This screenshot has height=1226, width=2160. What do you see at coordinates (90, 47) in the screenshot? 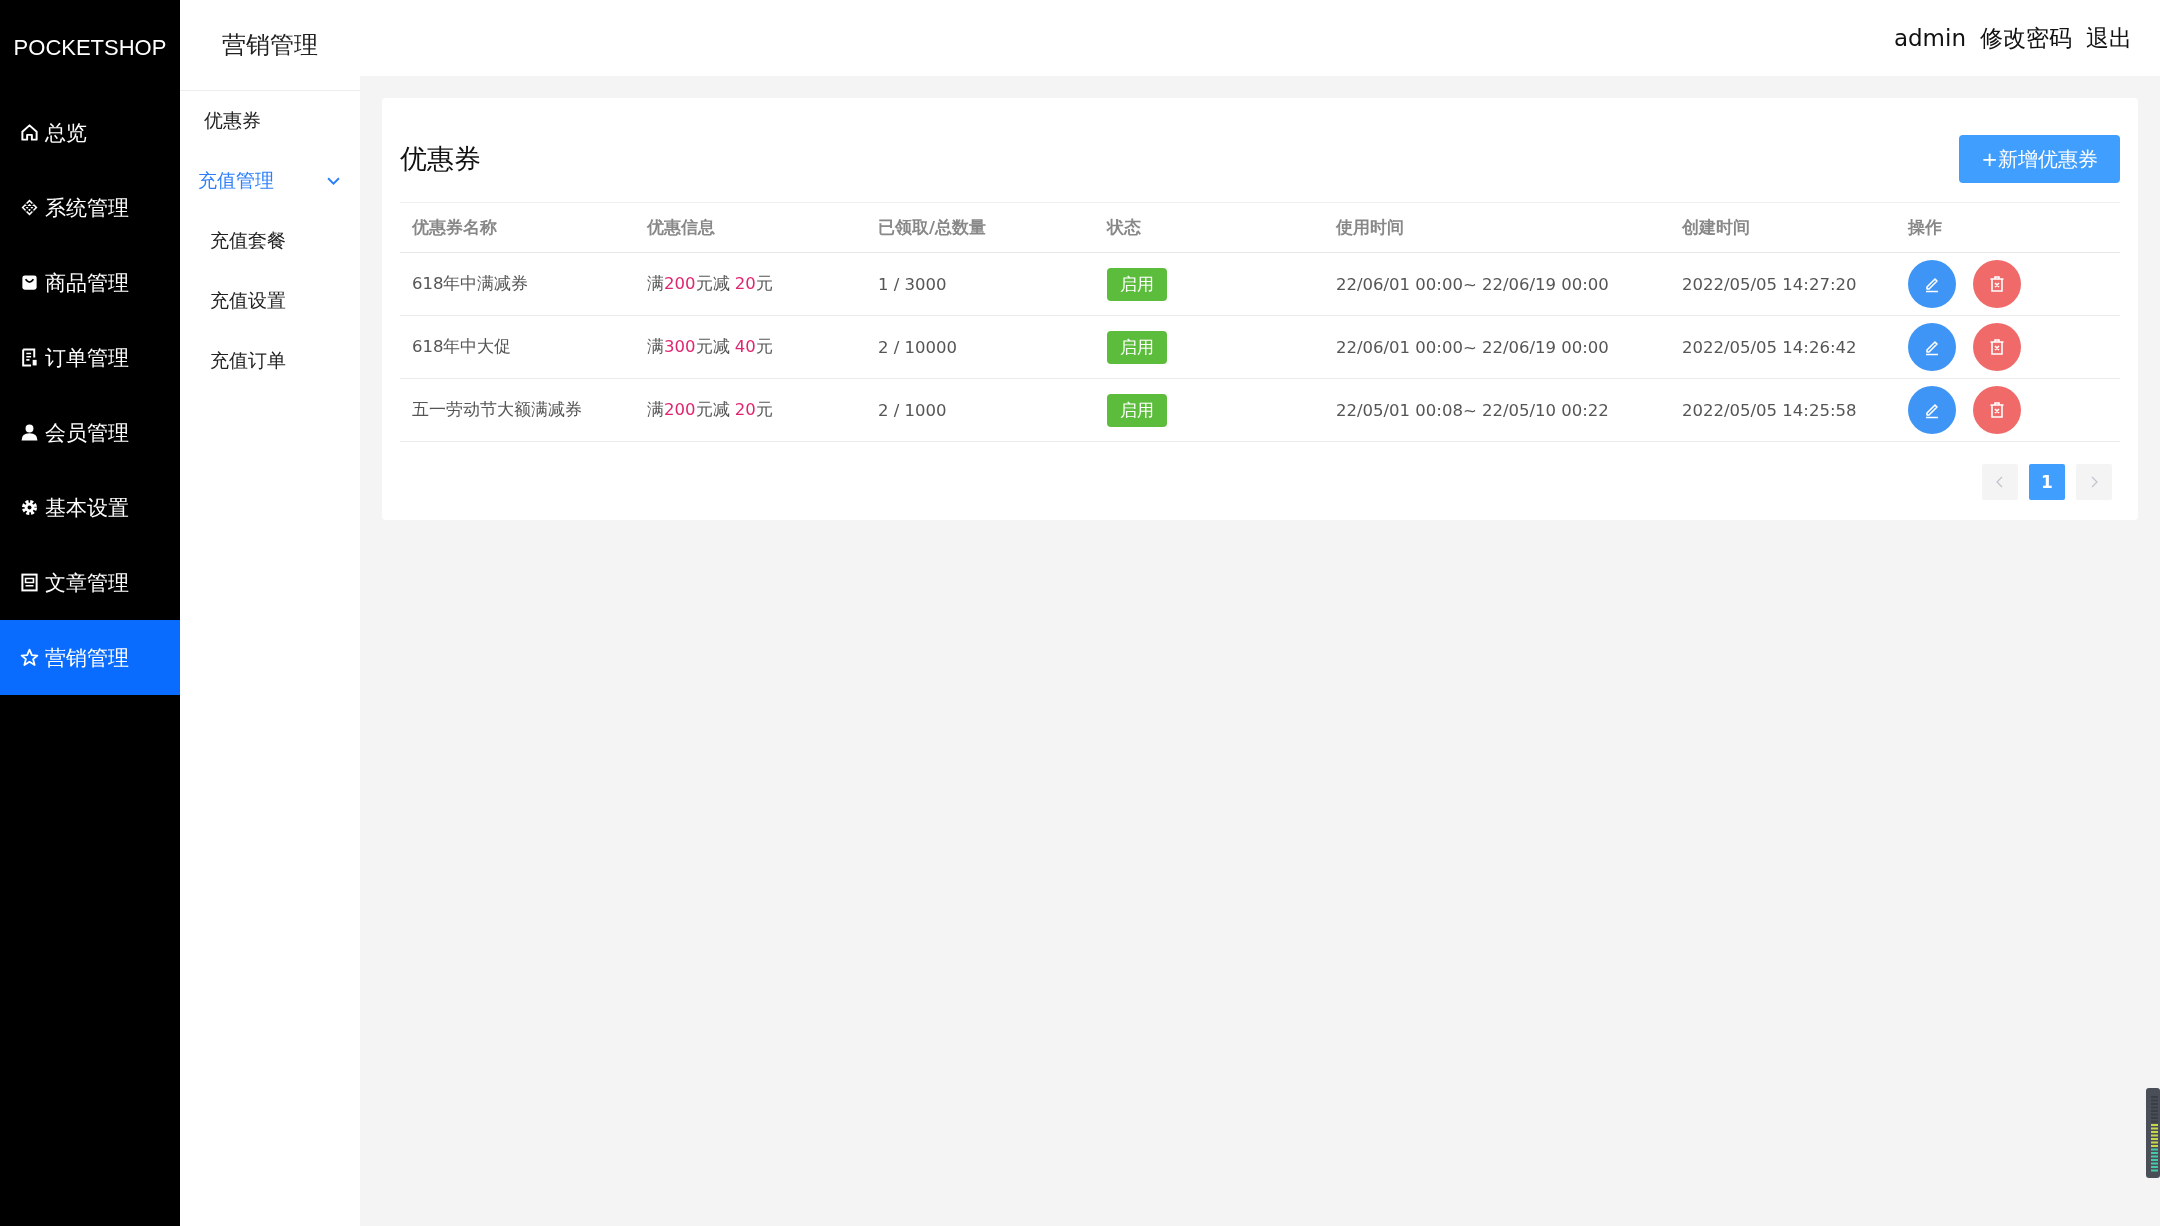
I see `brand-logo: POCKETSHOP` at bounding box center [90, 47].